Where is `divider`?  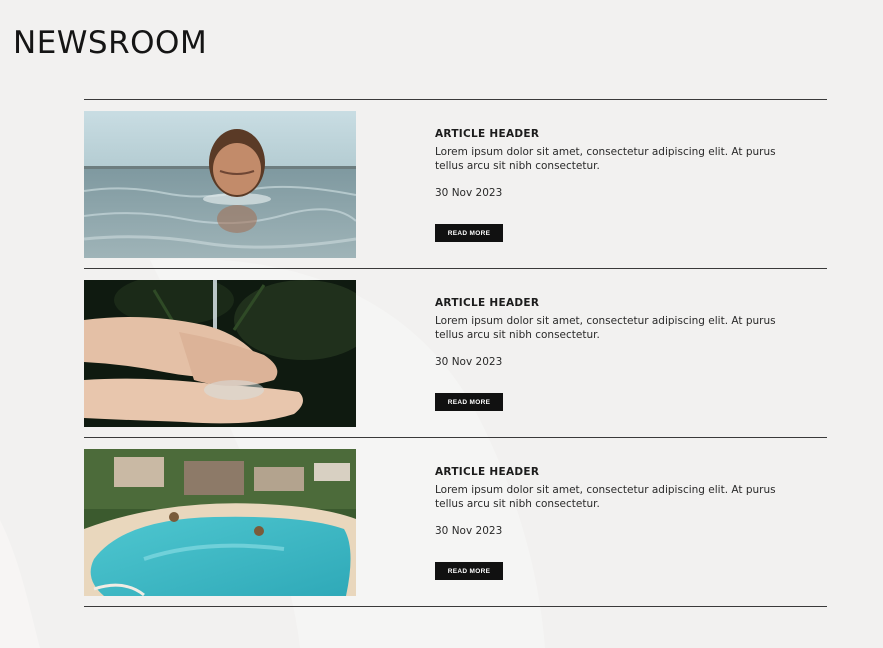 divider is located at coordinates (455, 606).